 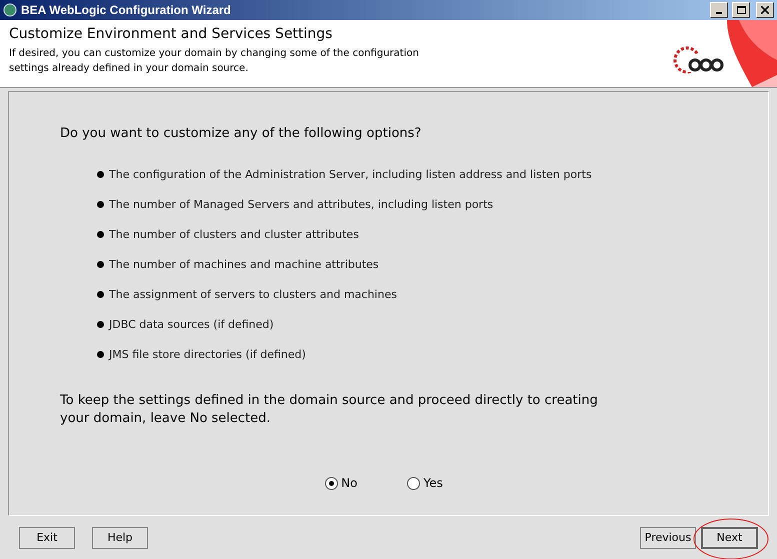 I want to click on page-description: If desired, you can customize your domain by changing some of the configuration settings already defined in your domain source., so click(x=214, y=61).